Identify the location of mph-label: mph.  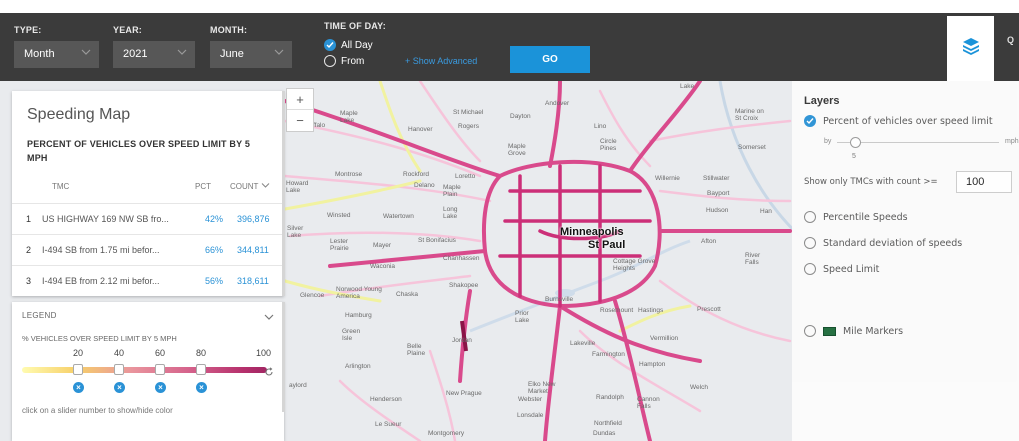
(1012, 141).